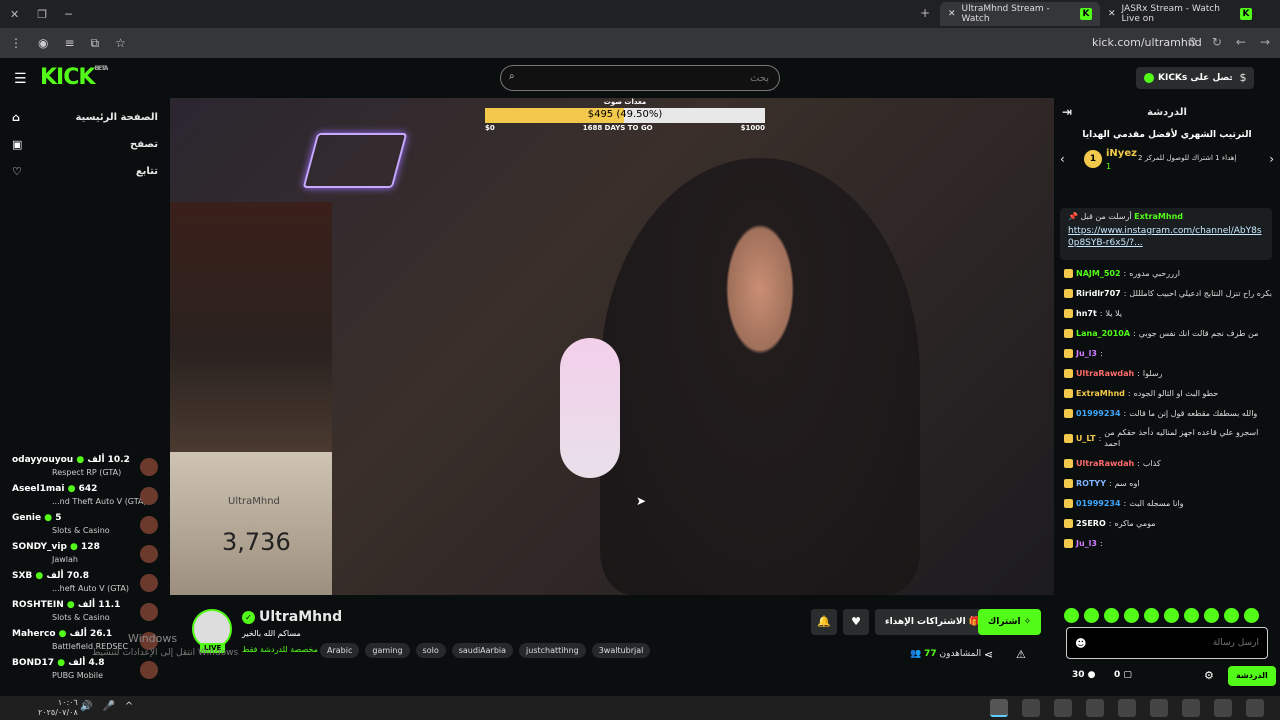 The image size is (1280, 720). I want to click on url-field: kick.com/ultramhnd, so click(1147, 42).